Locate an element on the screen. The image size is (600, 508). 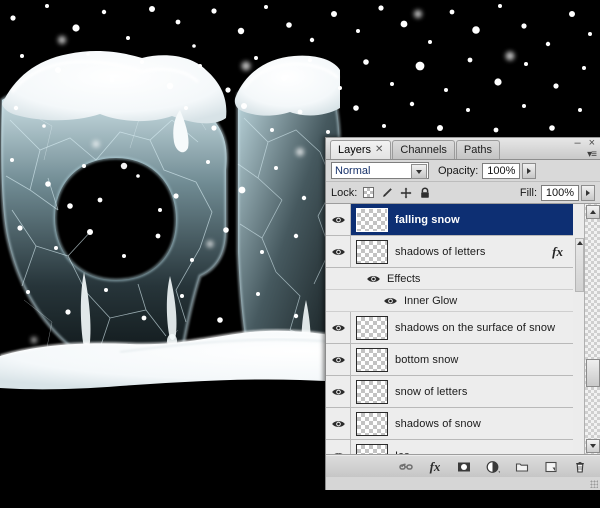
blend-opacity-row: Normal Opacity: 100% is located at coordinates (463, 171).